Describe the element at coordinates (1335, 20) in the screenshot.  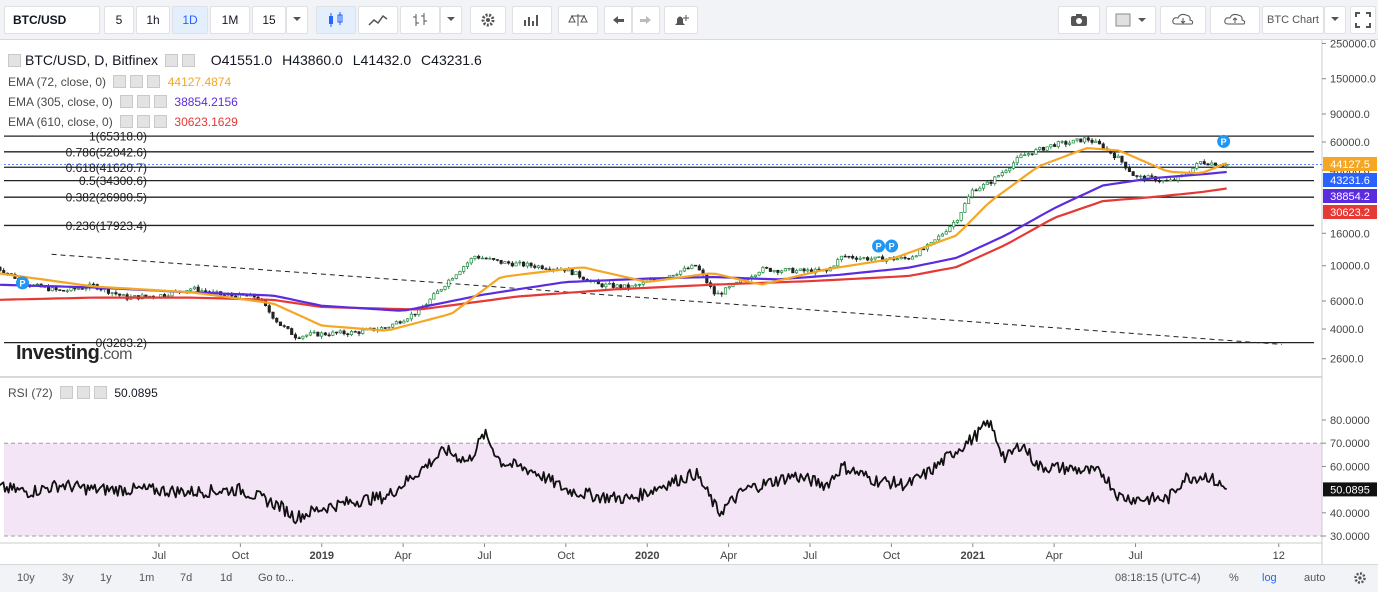
I see `chart-menu-dropdown` at that location.